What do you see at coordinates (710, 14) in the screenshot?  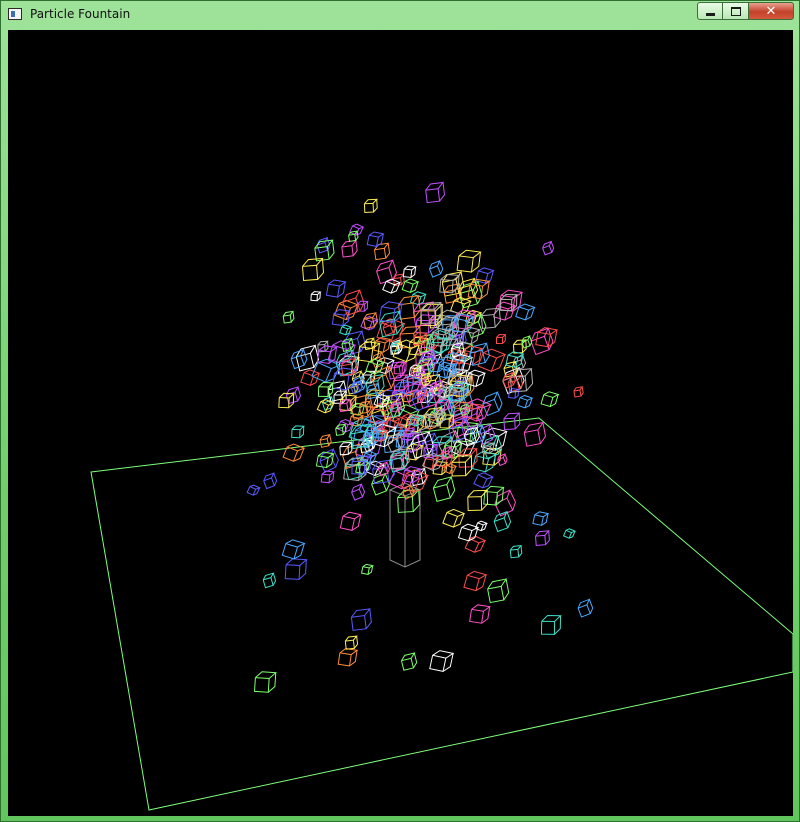 I see `minimize-icon` at bounding box center [710, 14].